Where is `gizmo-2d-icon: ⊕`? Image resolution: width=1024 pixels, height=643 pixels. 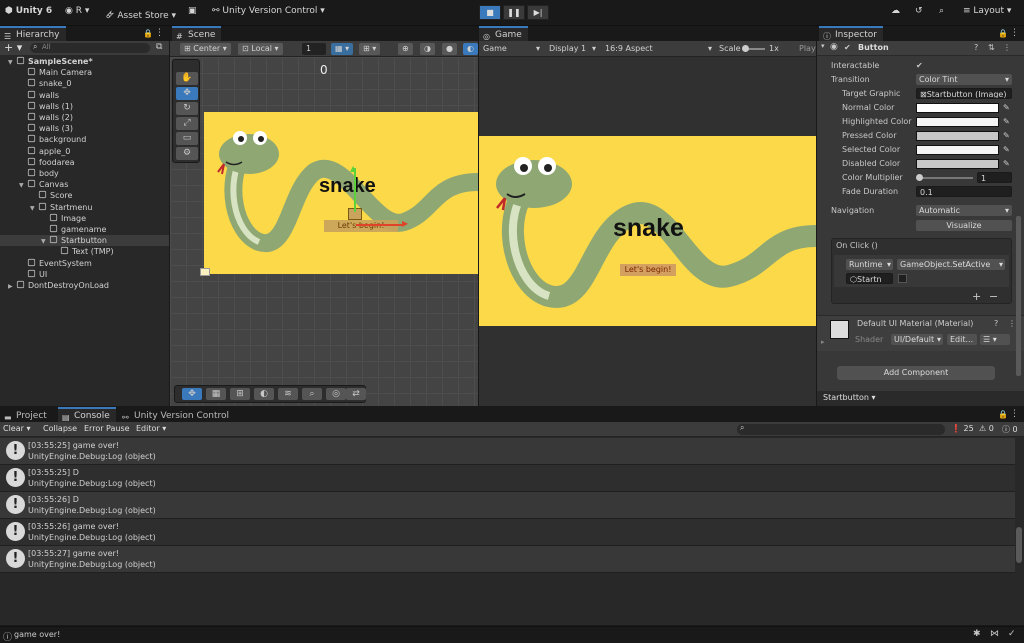 gizmo-2d-icon: ⊕ is located at coordinates (405, 49).